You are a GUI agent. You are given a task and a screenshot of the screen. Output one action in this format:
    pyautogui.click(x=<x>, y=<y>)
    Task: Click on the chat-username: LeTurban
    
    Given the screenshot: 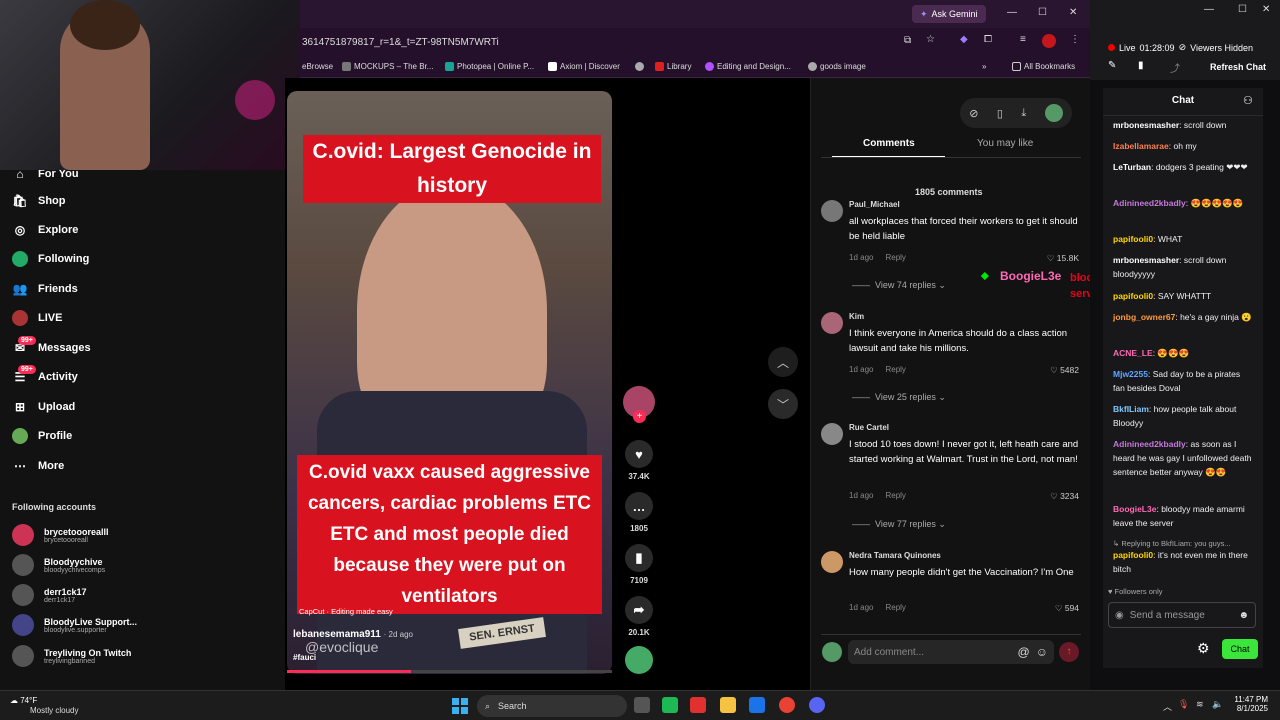 What is the action you would take?
    pyautogui.click(x=1132, y=167)
    